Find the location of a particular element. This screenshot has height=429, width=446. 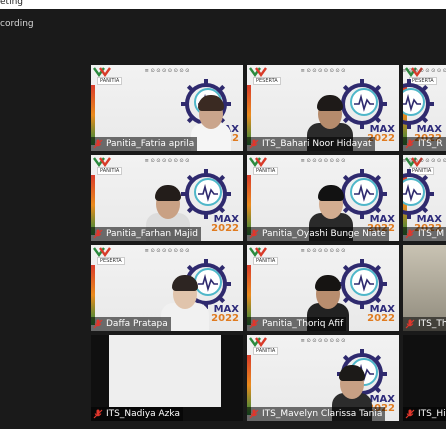

participant-name-label: ITS_Mavelyn Clarissa Tania is located at coordinates (316, 414).